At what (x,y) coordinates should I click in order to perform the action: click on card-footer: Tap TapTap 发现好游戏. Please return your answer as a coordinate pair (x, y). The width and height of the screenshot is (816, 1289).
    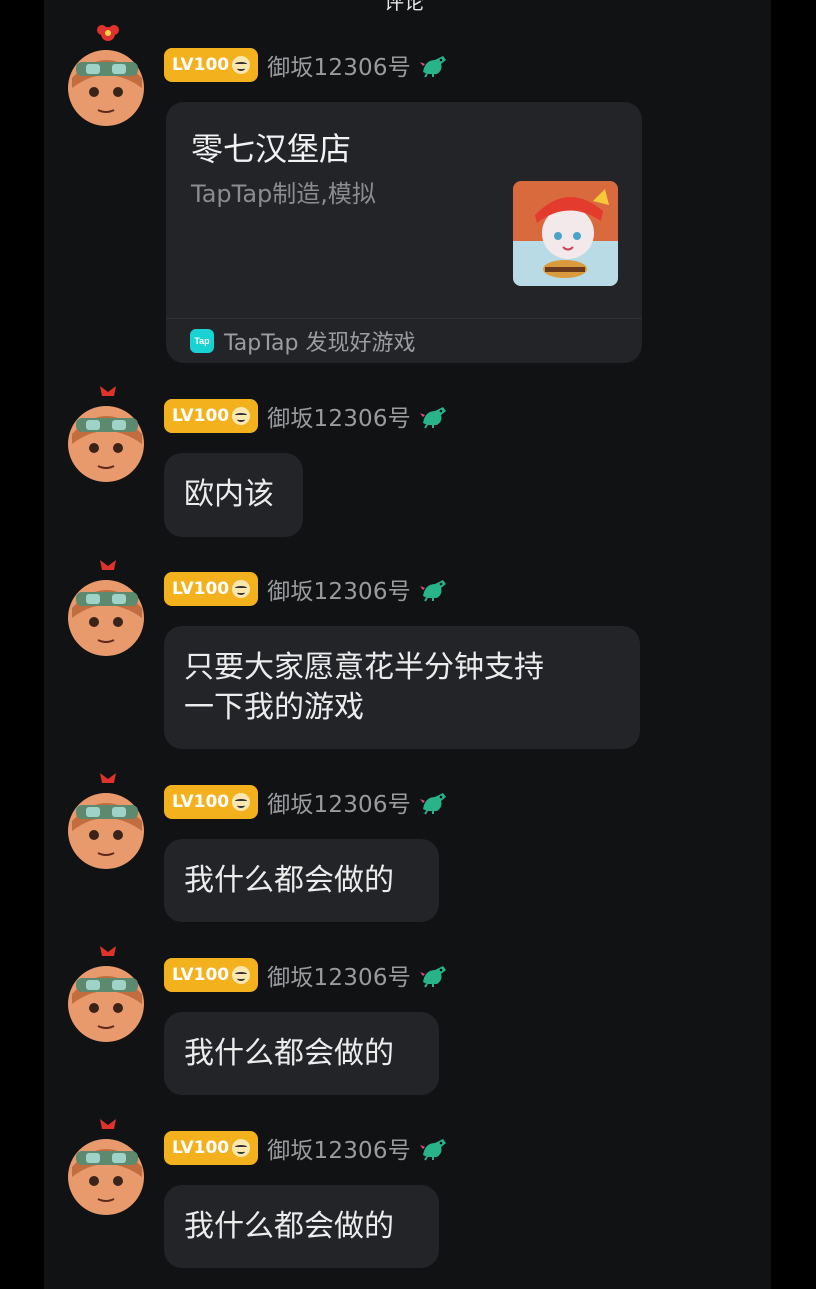
    Looking at the image, I should click on (302, 341).